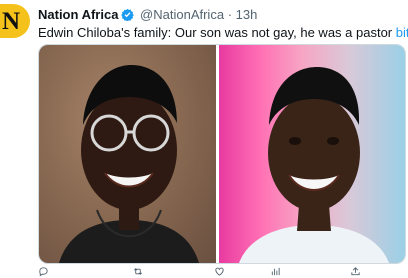 The width and height of the screenshot is (408, 278). I want to click on tweet-header: Nation Africa @NationAfrica · 13h, so click(147, 15).